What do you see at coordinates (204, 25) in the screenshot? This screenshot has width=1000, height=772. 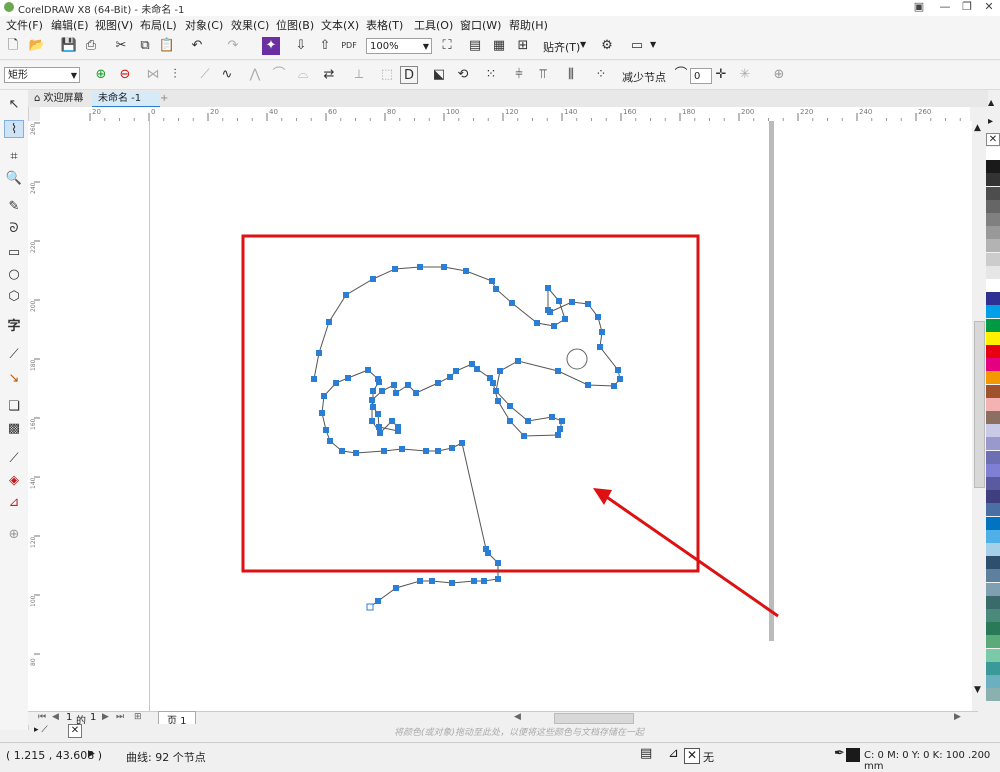 I see `menu-object: 对象(C)` at bounding box center [204, 25].